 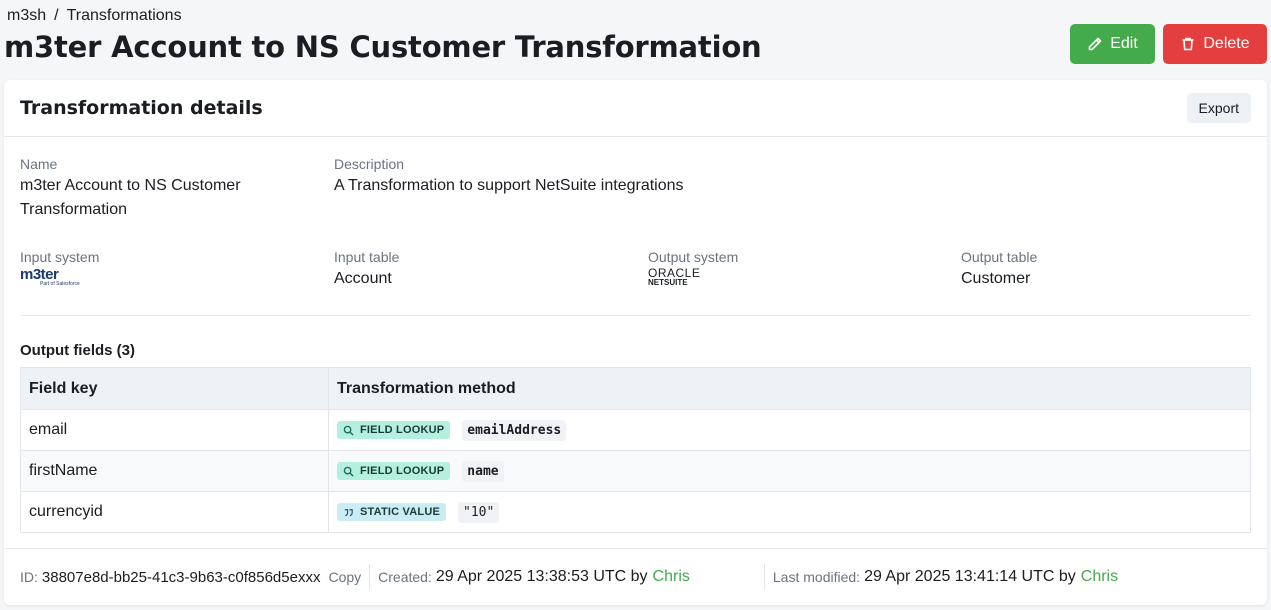 I want to click on id-label: ID:, so click(x=29, y=577).